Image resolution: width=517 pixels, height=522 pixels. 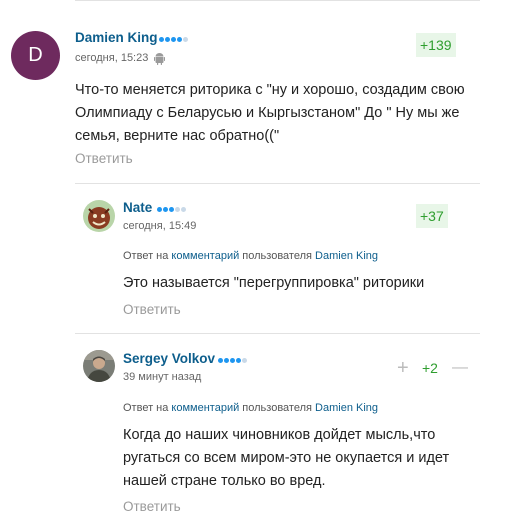 I want to click on comment-time: 39 минут назад, so click(x=162, y=377).